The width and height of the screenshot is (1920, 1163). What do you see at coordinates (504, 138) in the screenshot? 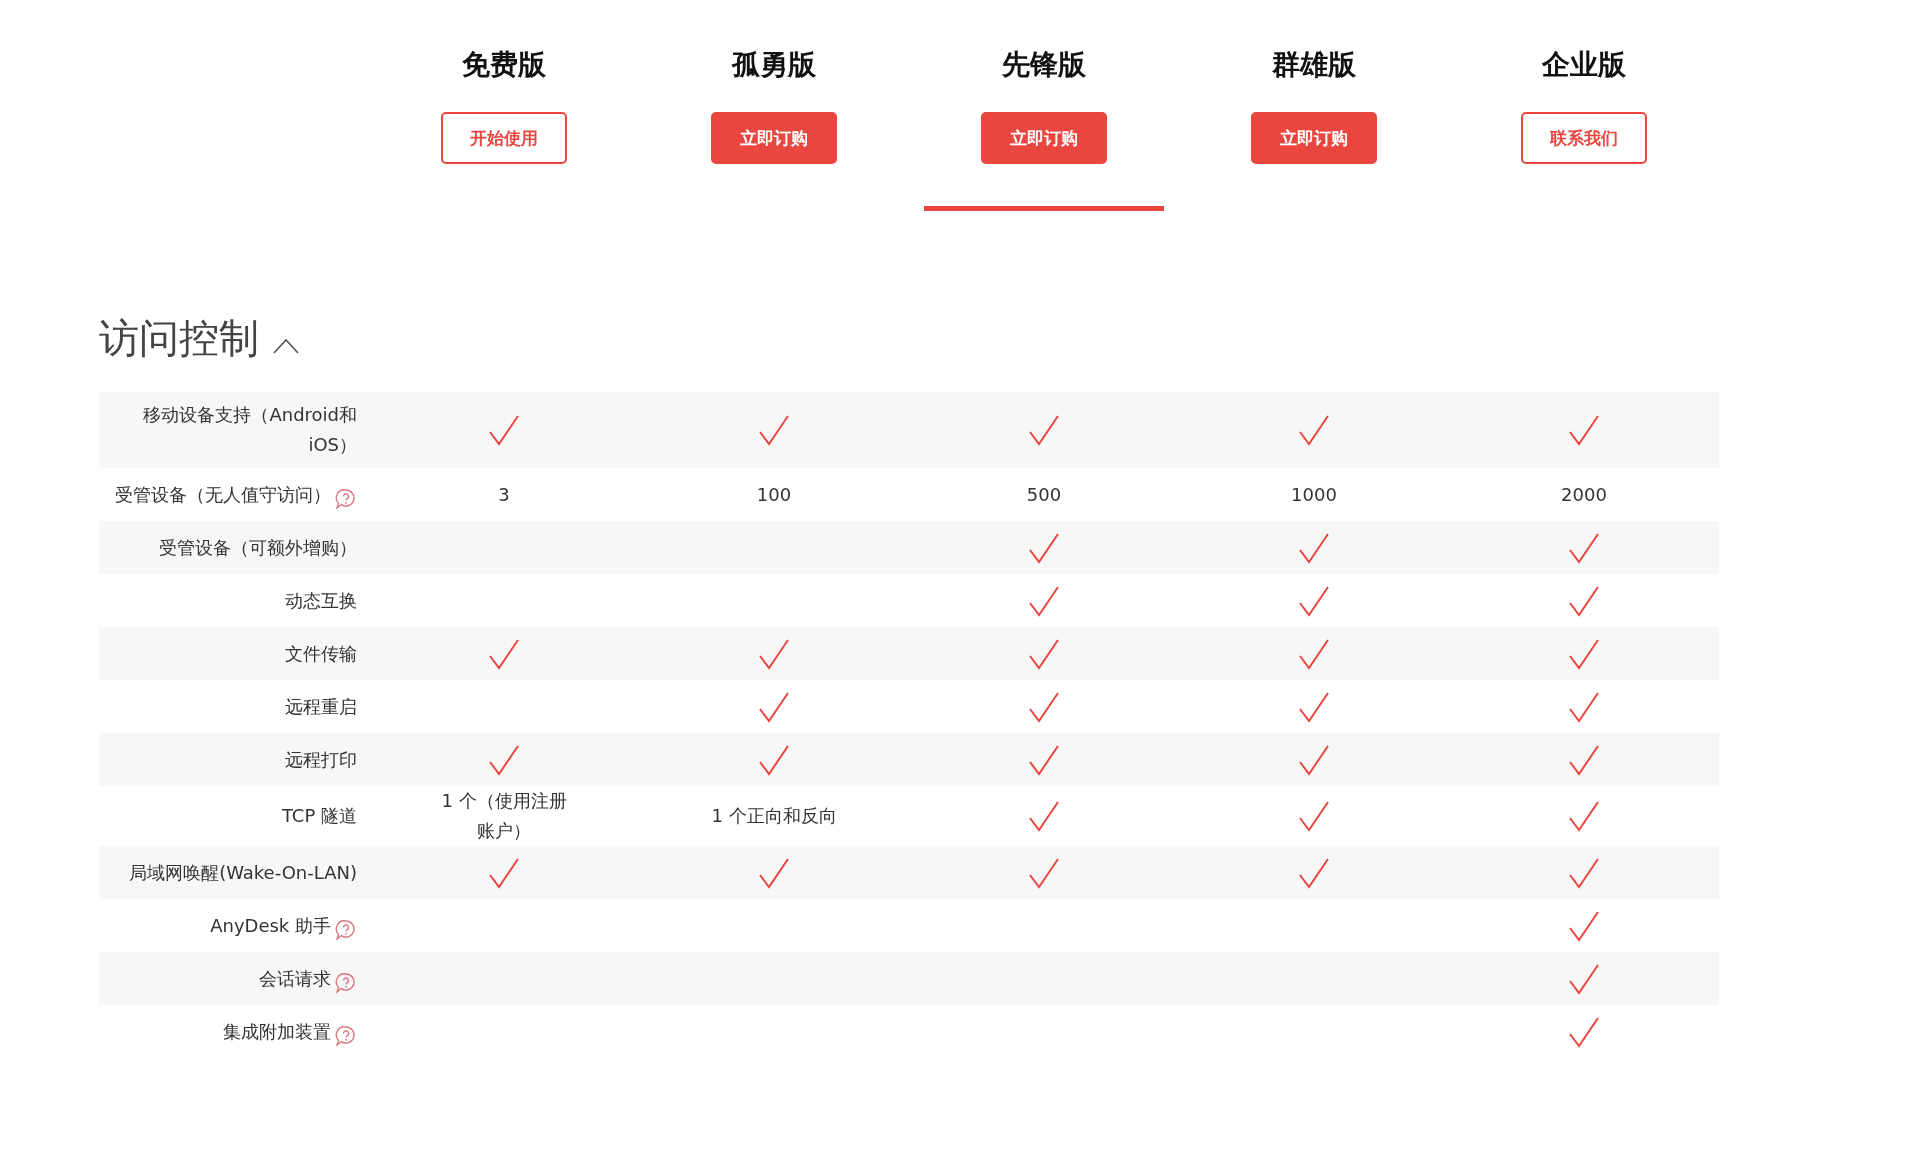
I see `plan-button: 开始使用` at bounding box center [504, 138].